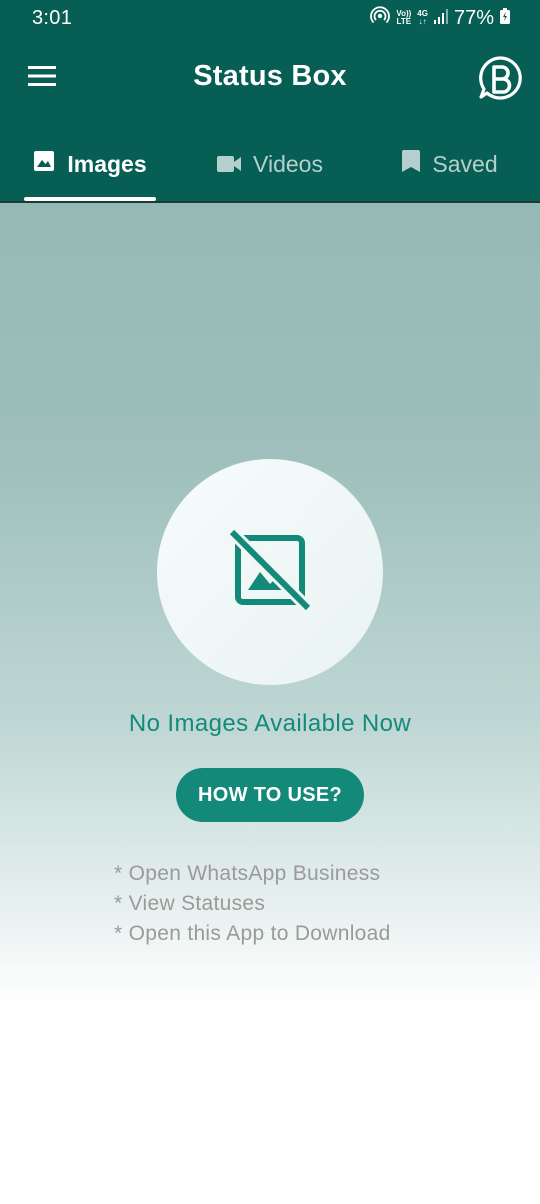  Describe the element at coordinates (505, 18) in the screenshot. I see `battery-icon` at that location.